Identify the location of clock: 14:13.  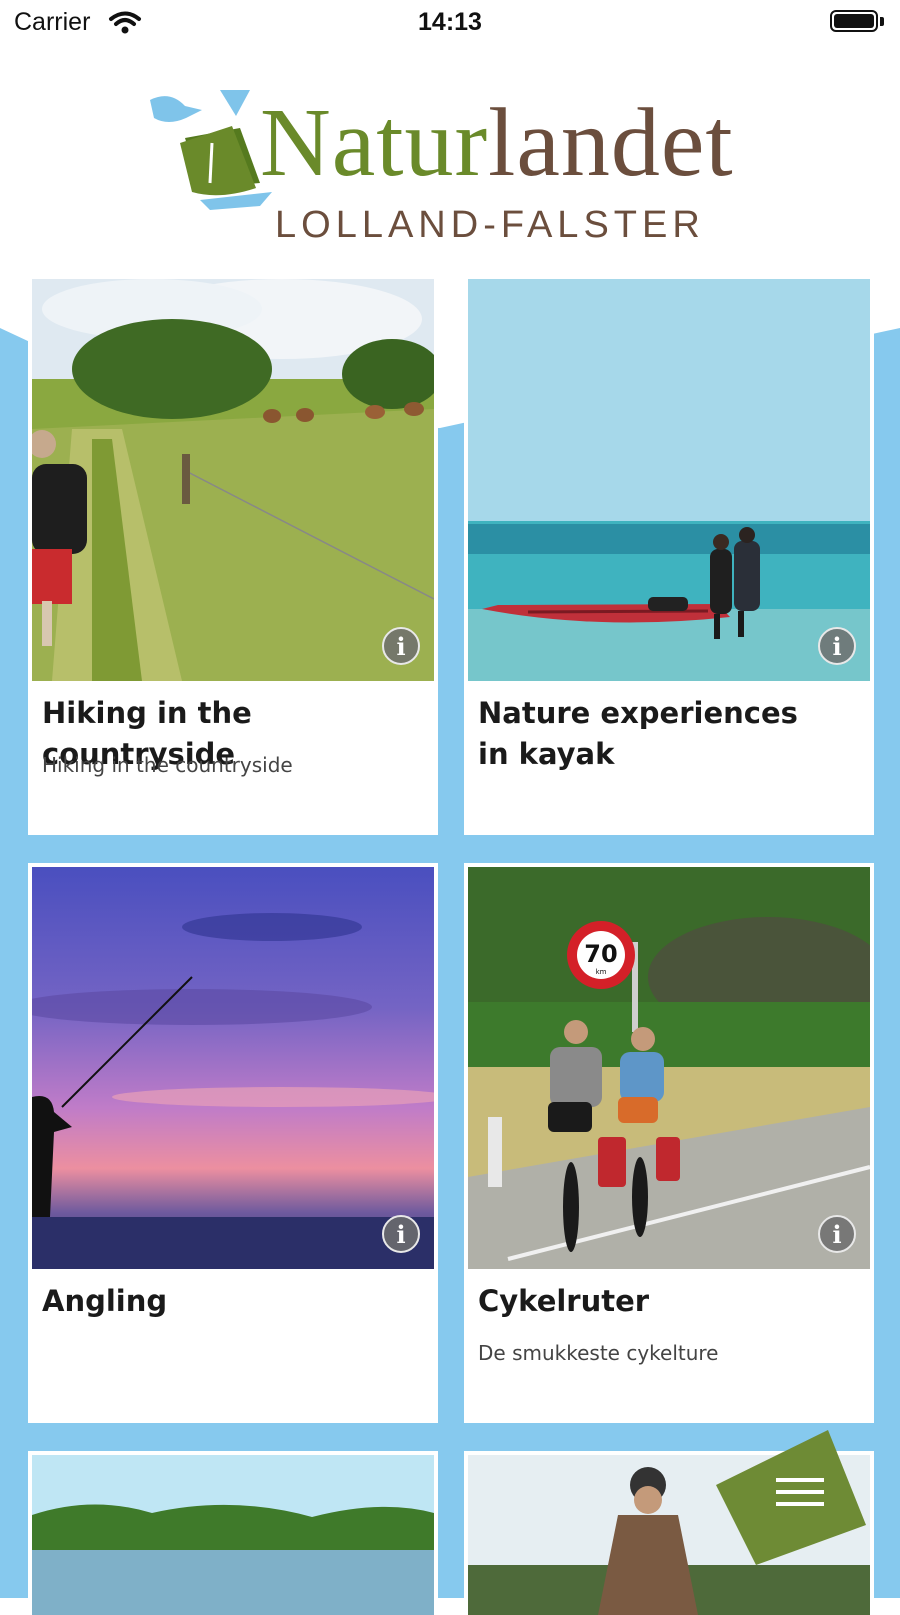
(450, 22).